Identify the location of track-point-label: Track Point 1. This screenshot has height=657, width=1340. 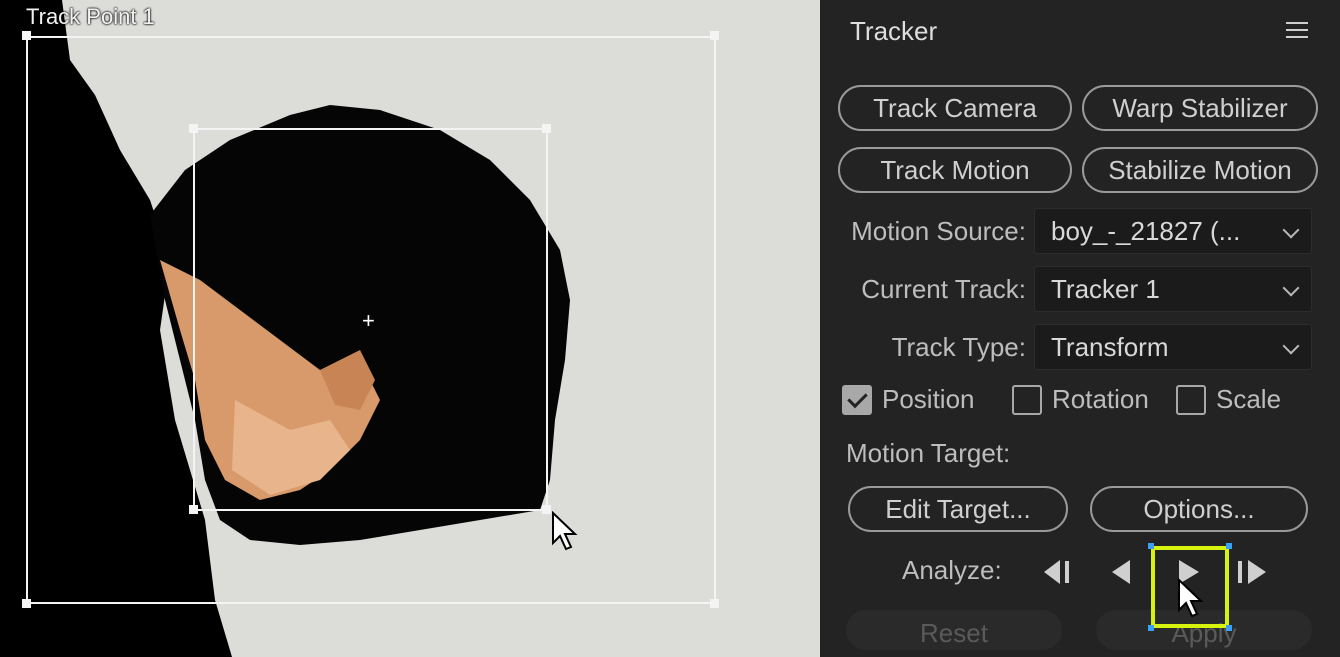
(90, 16).